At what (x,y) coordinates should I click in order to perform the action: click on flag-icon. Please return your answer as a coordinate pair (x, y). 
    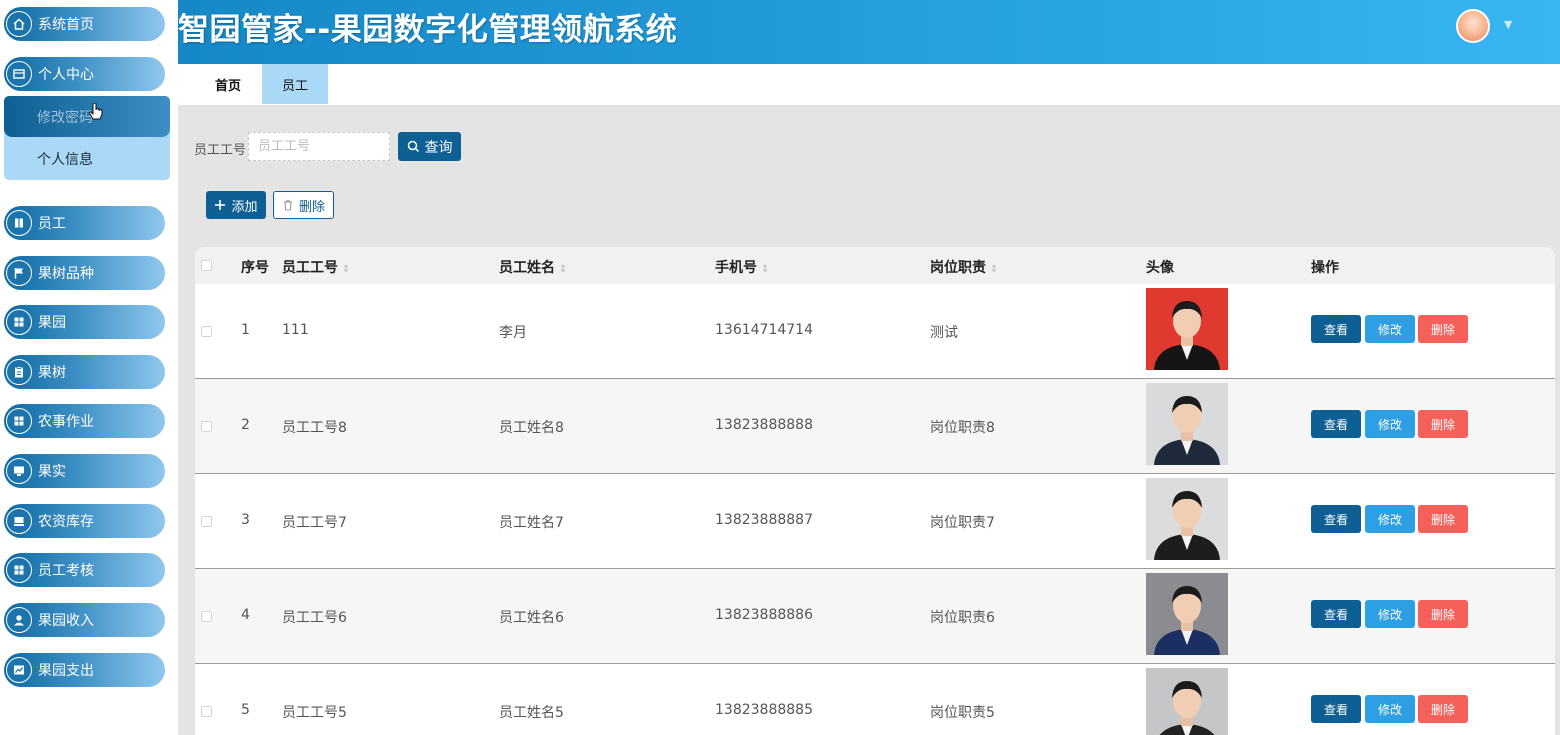
    Looking at the image, I should click on (19, 273).